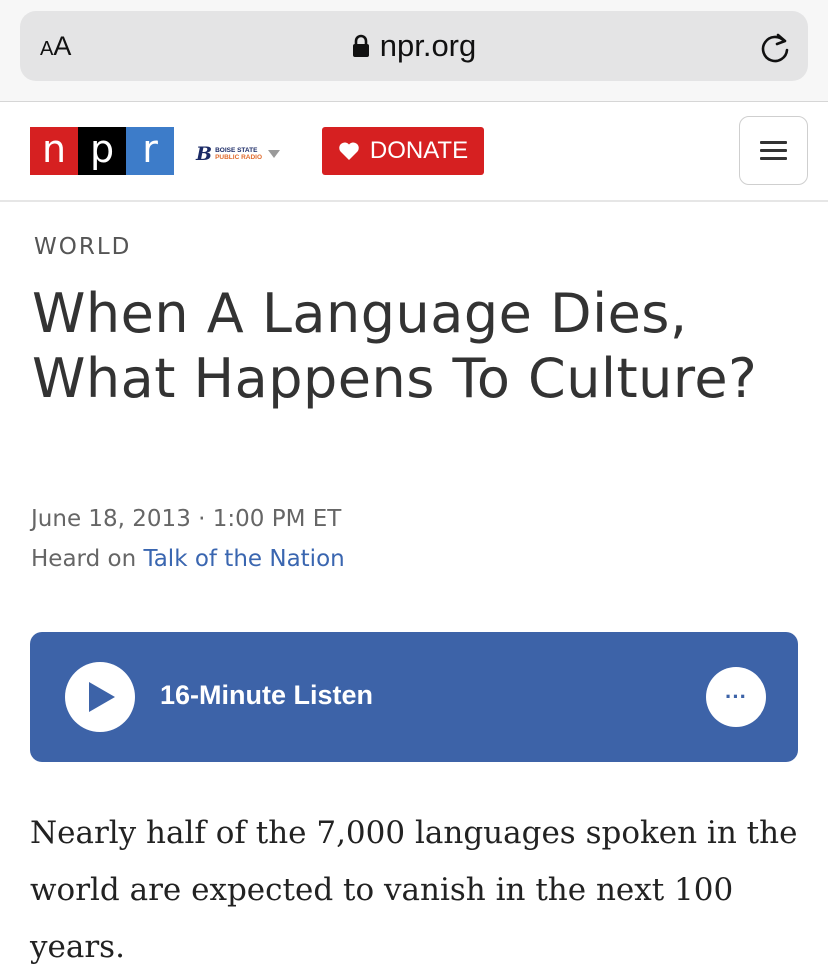 This screenshot has height=976, width=828. I want to click on heard-prefix: Heard on, so click(84, 559).